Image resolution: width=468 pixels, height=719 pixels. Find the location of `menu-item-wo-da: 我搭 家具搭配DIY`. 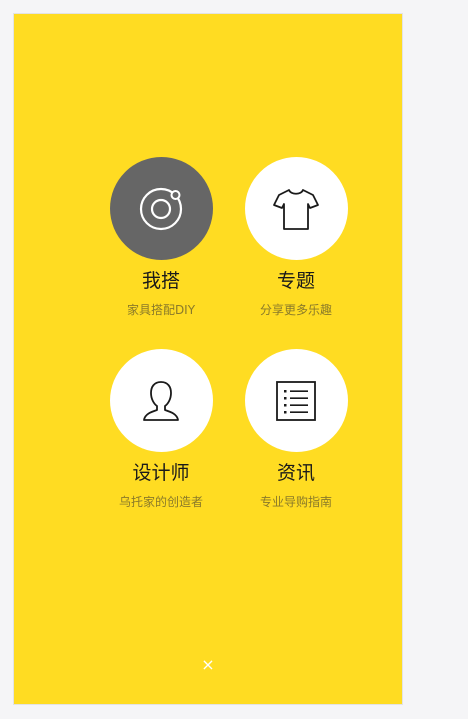

menu-item-wo-da: 我搭 家具搭配DIY is located at coordinates (161, 237).